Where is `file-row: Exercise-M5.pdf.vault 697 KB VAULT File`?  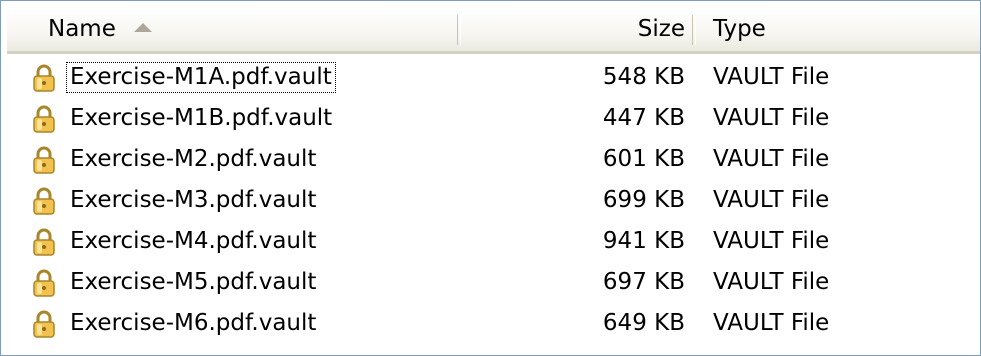 file-row: Exercise-M5.pdf.vault 697 KB VAULT File is located at coordinates (493, 282).